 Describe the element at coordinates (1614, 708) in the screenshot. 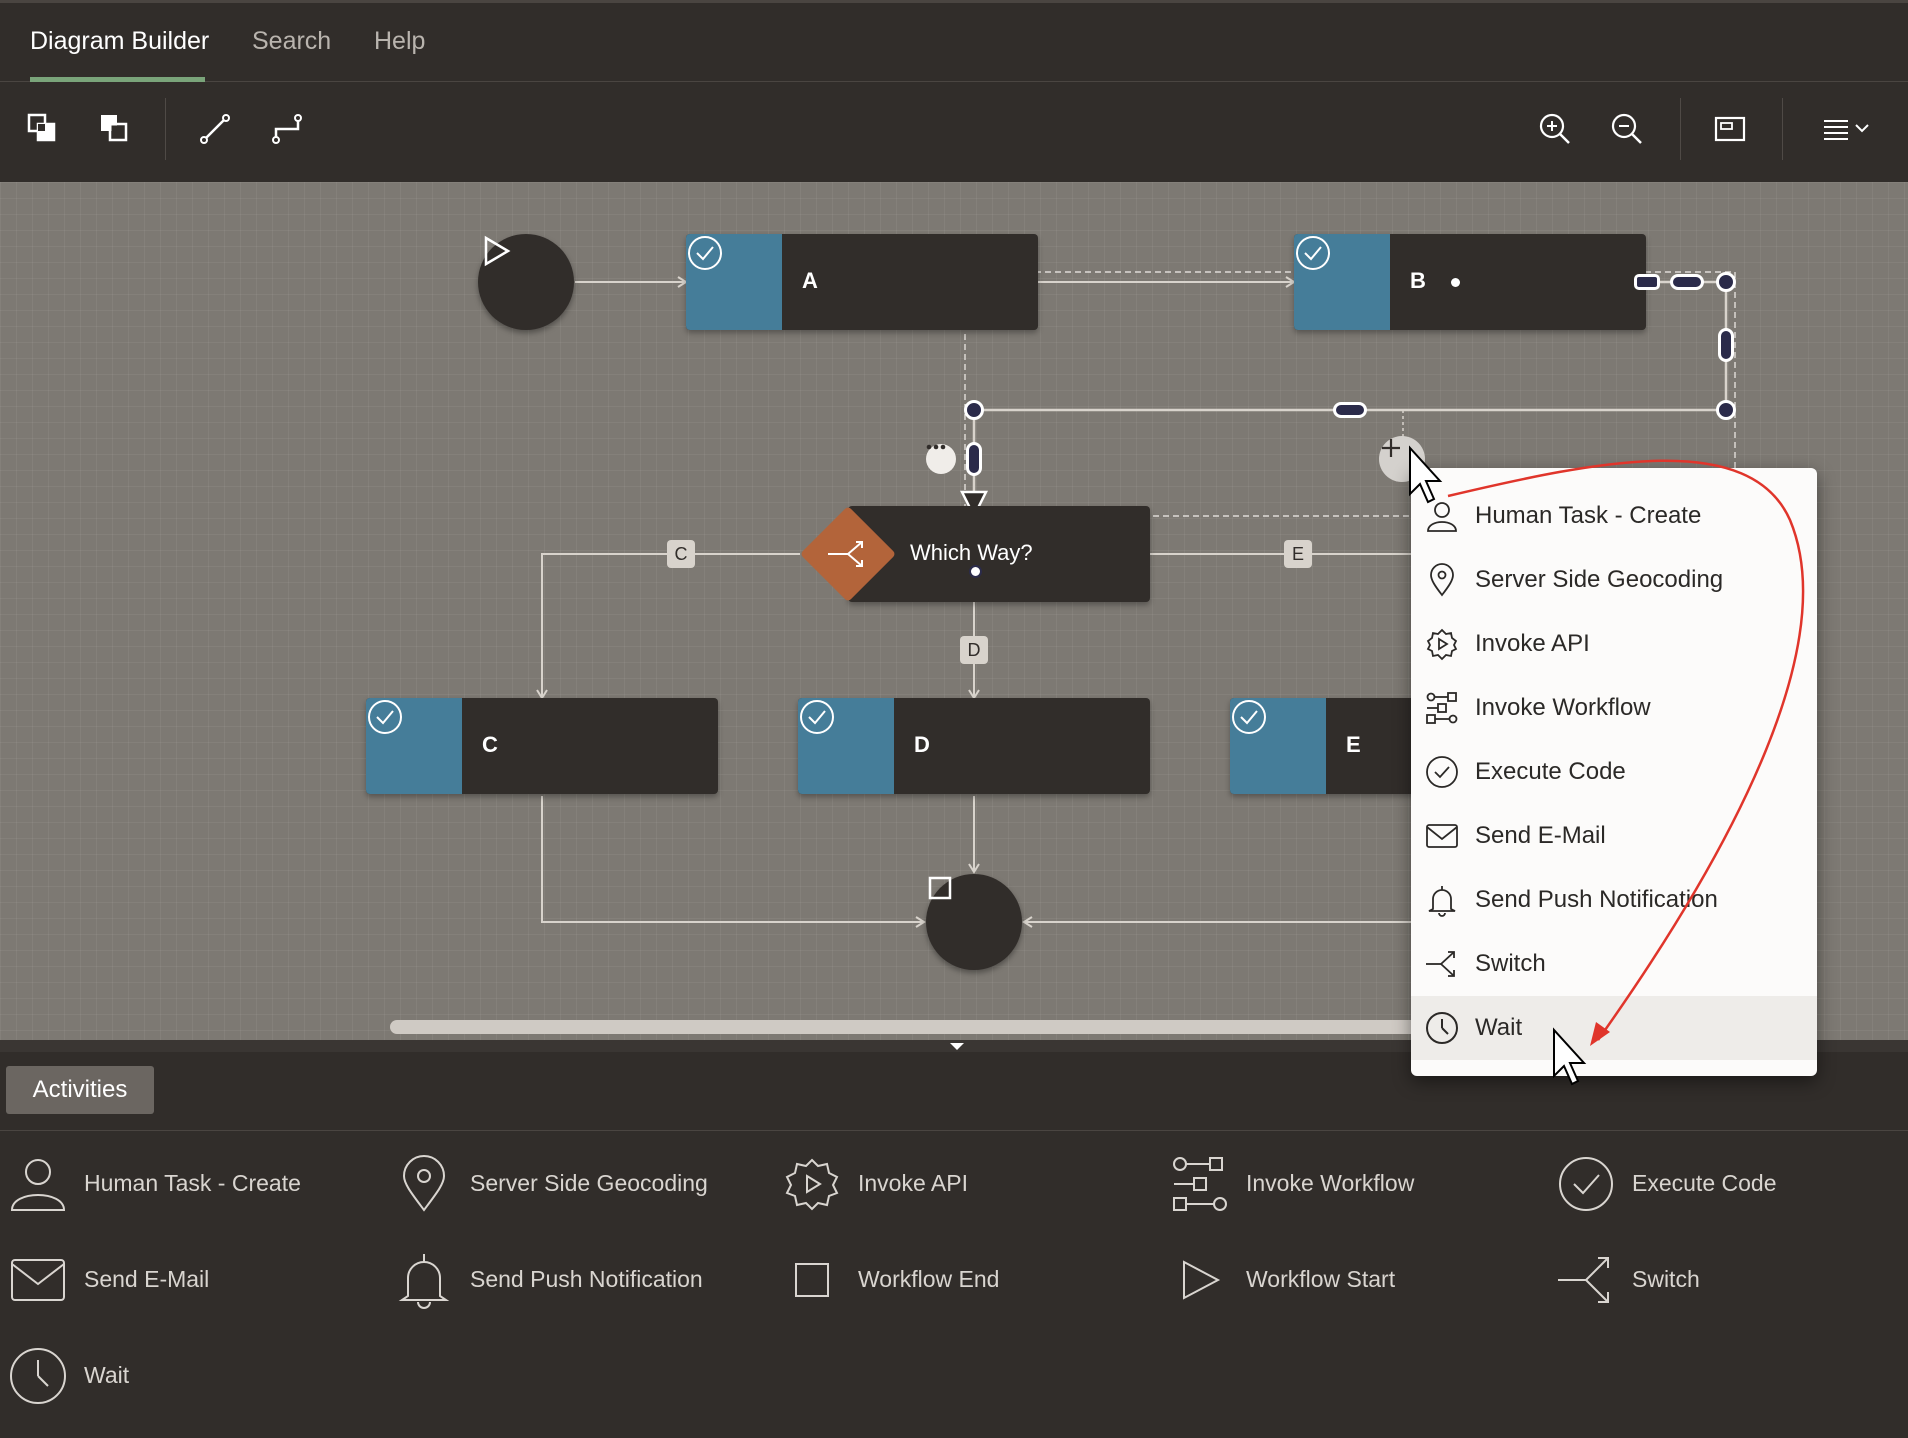

I see `menu-item-invoke-workflow: Invoke Workflow` at that location.